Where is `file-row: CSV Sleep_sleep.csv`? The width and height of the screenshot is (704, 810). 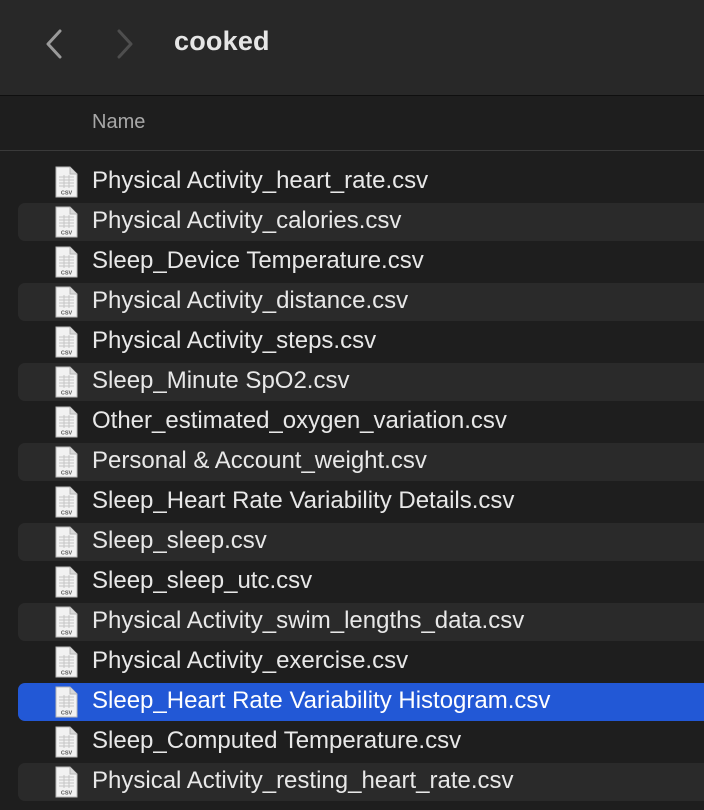 file-row: CSV Sleep_sleep.csv is located at coordinates (361, 542).